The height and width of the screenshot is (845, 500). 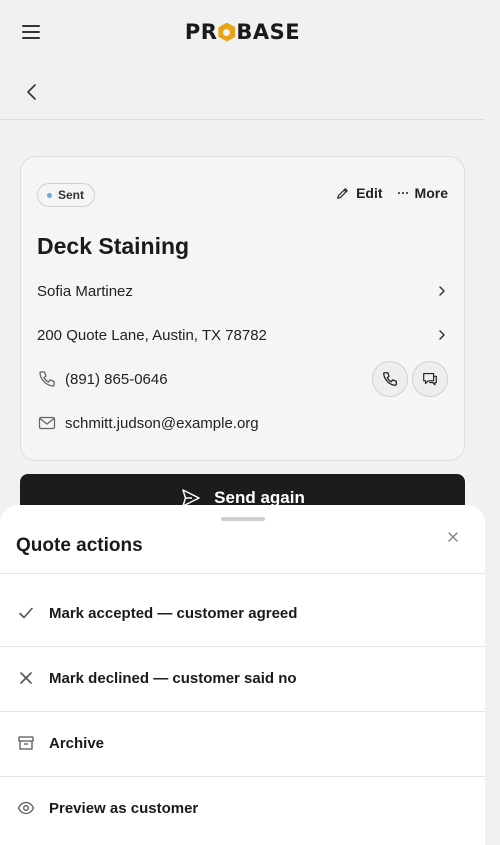 I want to click on address-text: 200 Quote Lane, Austin, TX 78782, so click(x=152, y=335).